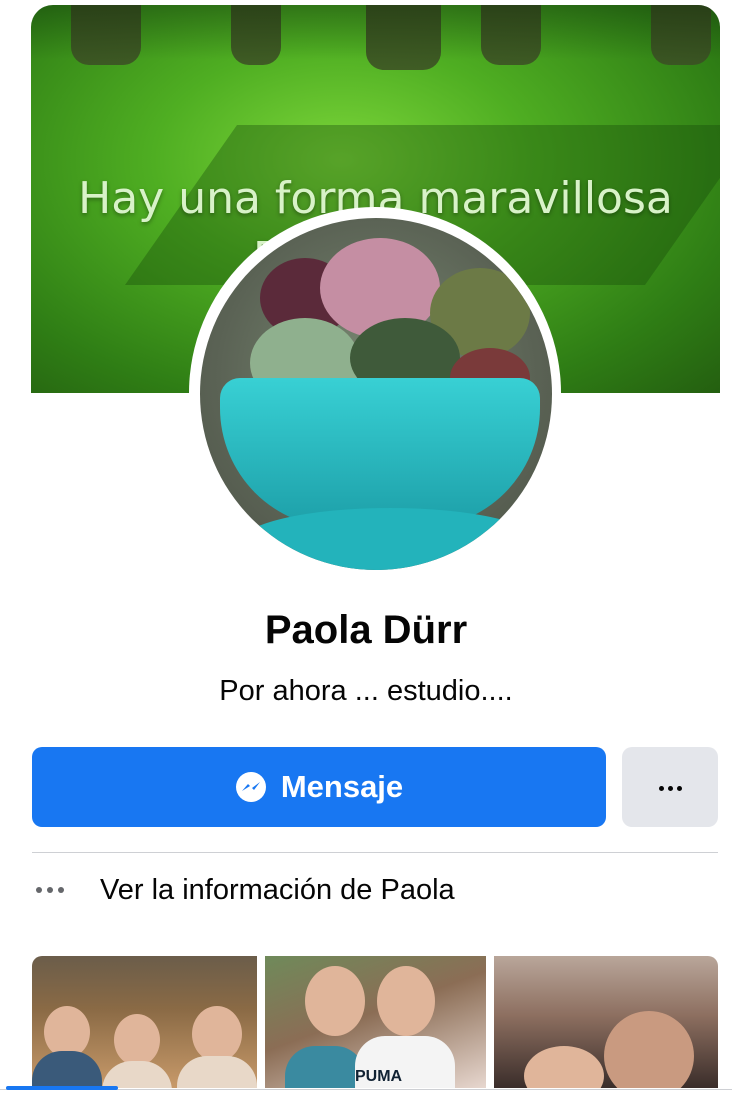 Image resolution: width=732 pixels, height=1101 pixels. I want to click on saucer, so click(390, 539).